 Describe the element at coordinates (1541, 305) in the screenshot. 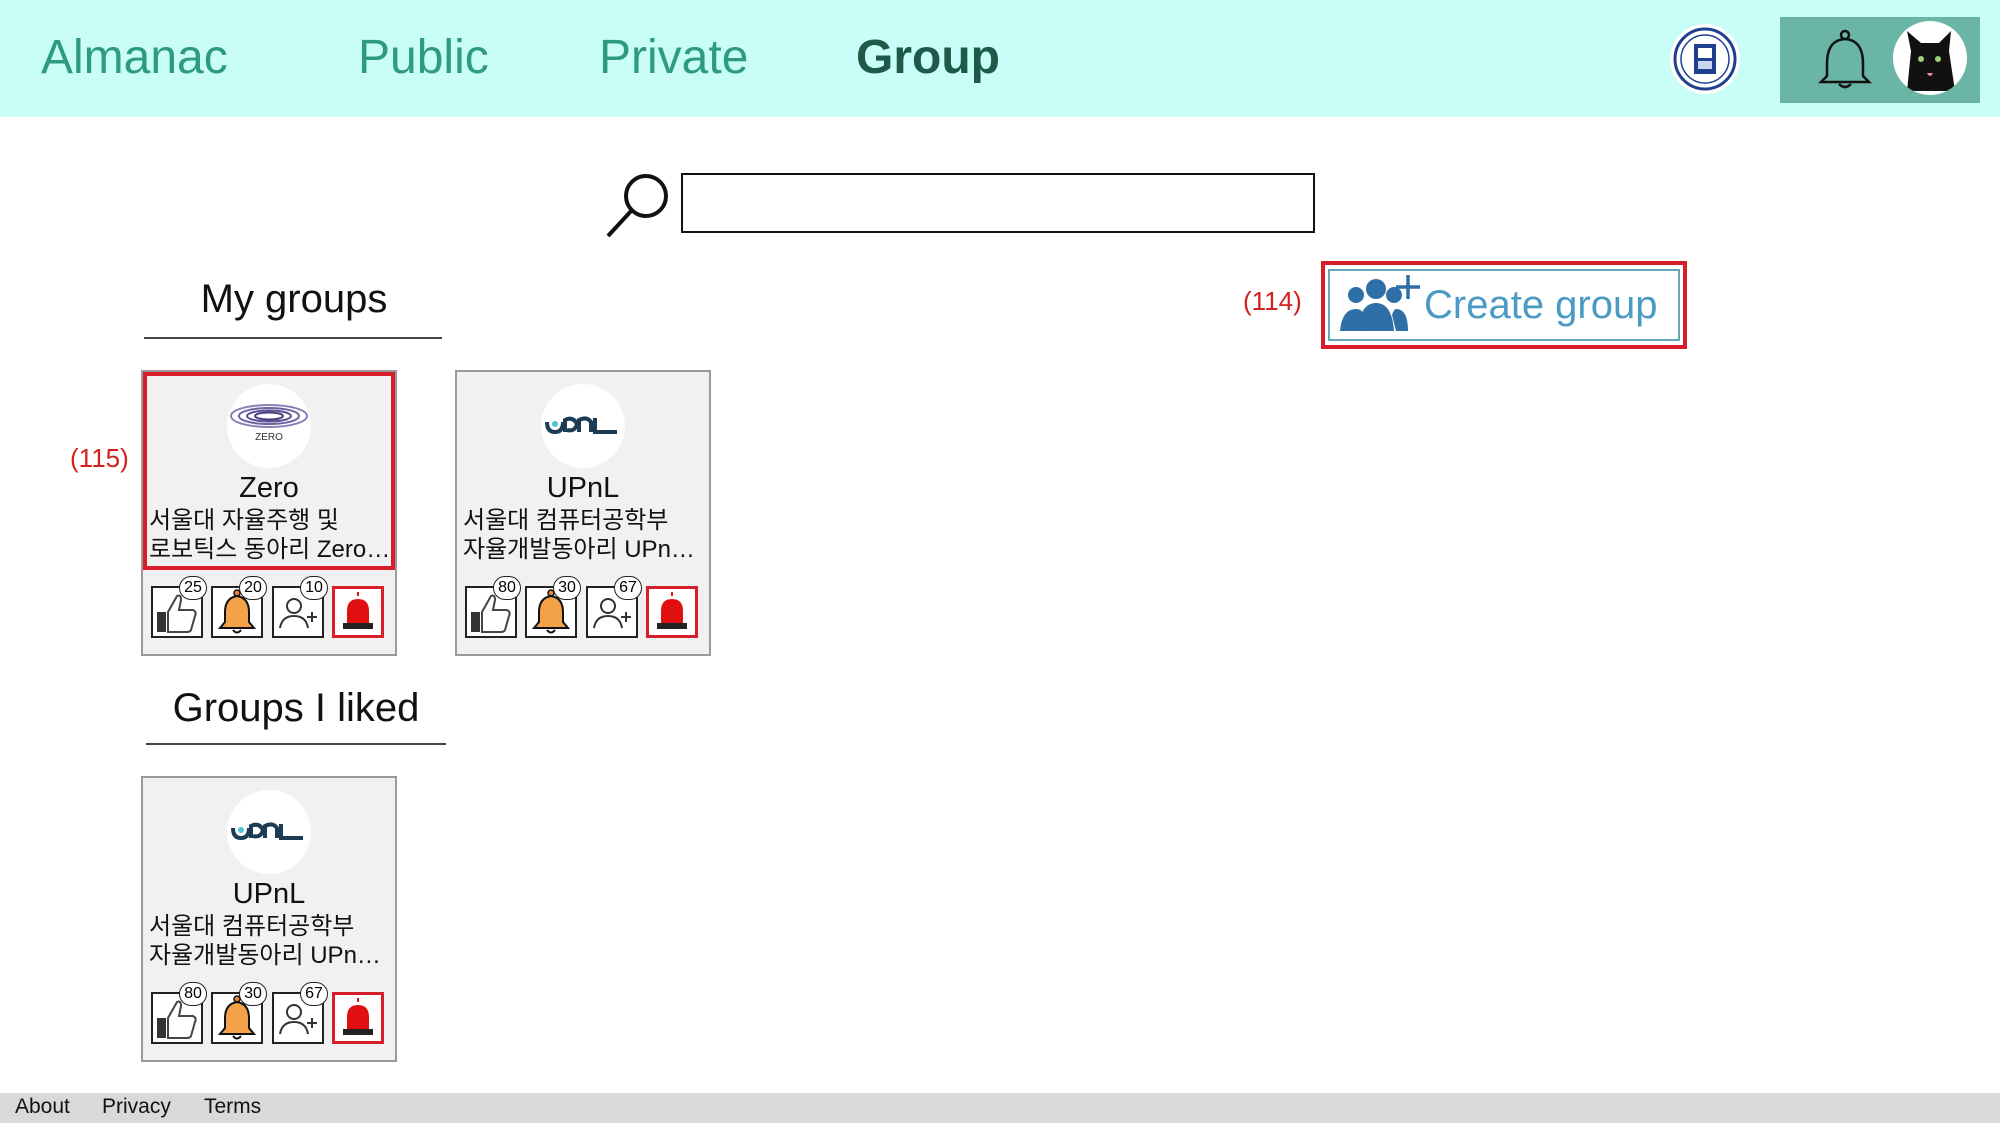

I see `create-group-label: Create group` at that location.